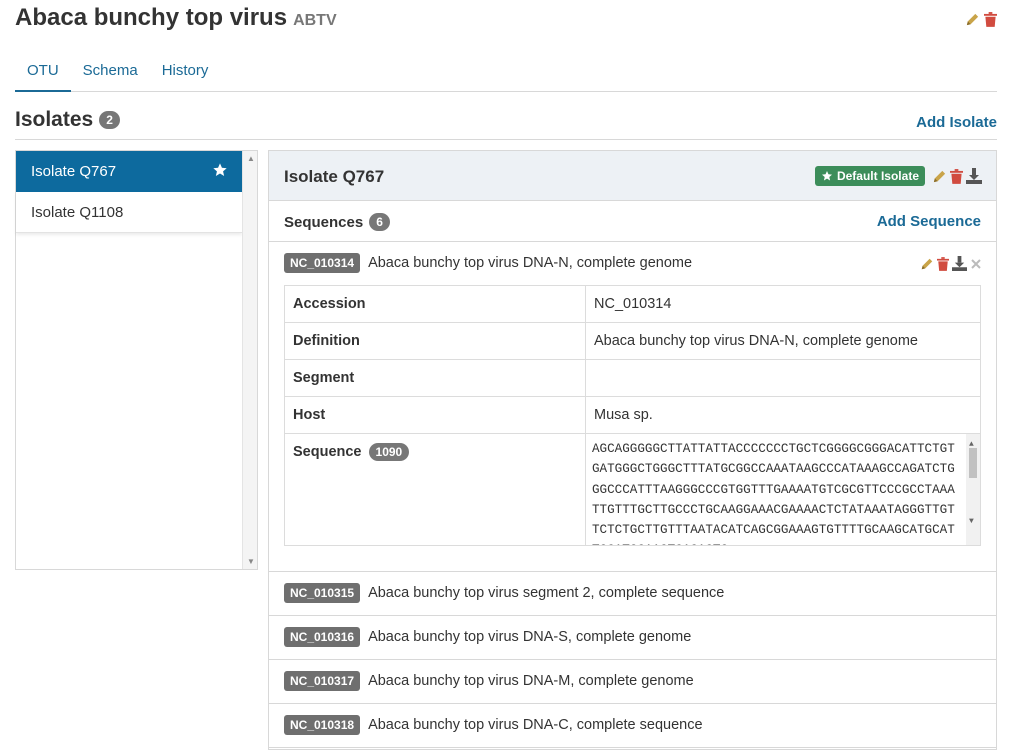 The image size is (1017, 750). I want to click on table-row: Segment, so click(632, 378).